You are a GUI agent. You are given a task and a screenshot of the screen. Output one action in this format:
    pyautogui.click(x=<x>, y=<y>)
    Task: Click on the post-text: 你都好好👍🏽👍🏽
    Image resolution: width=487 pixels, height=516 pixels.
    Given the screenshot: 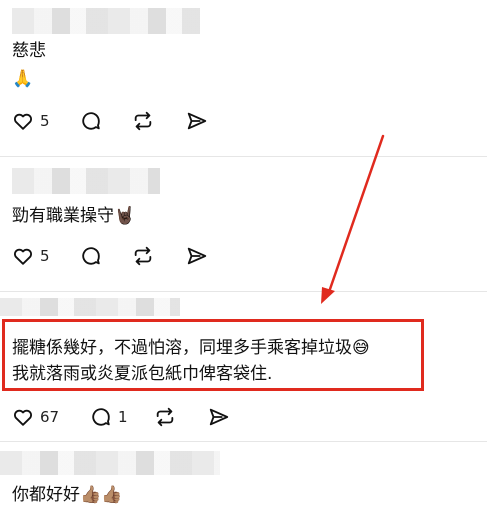 What is the action you would take?
    pyautogui.click(x=67, y=495)
    